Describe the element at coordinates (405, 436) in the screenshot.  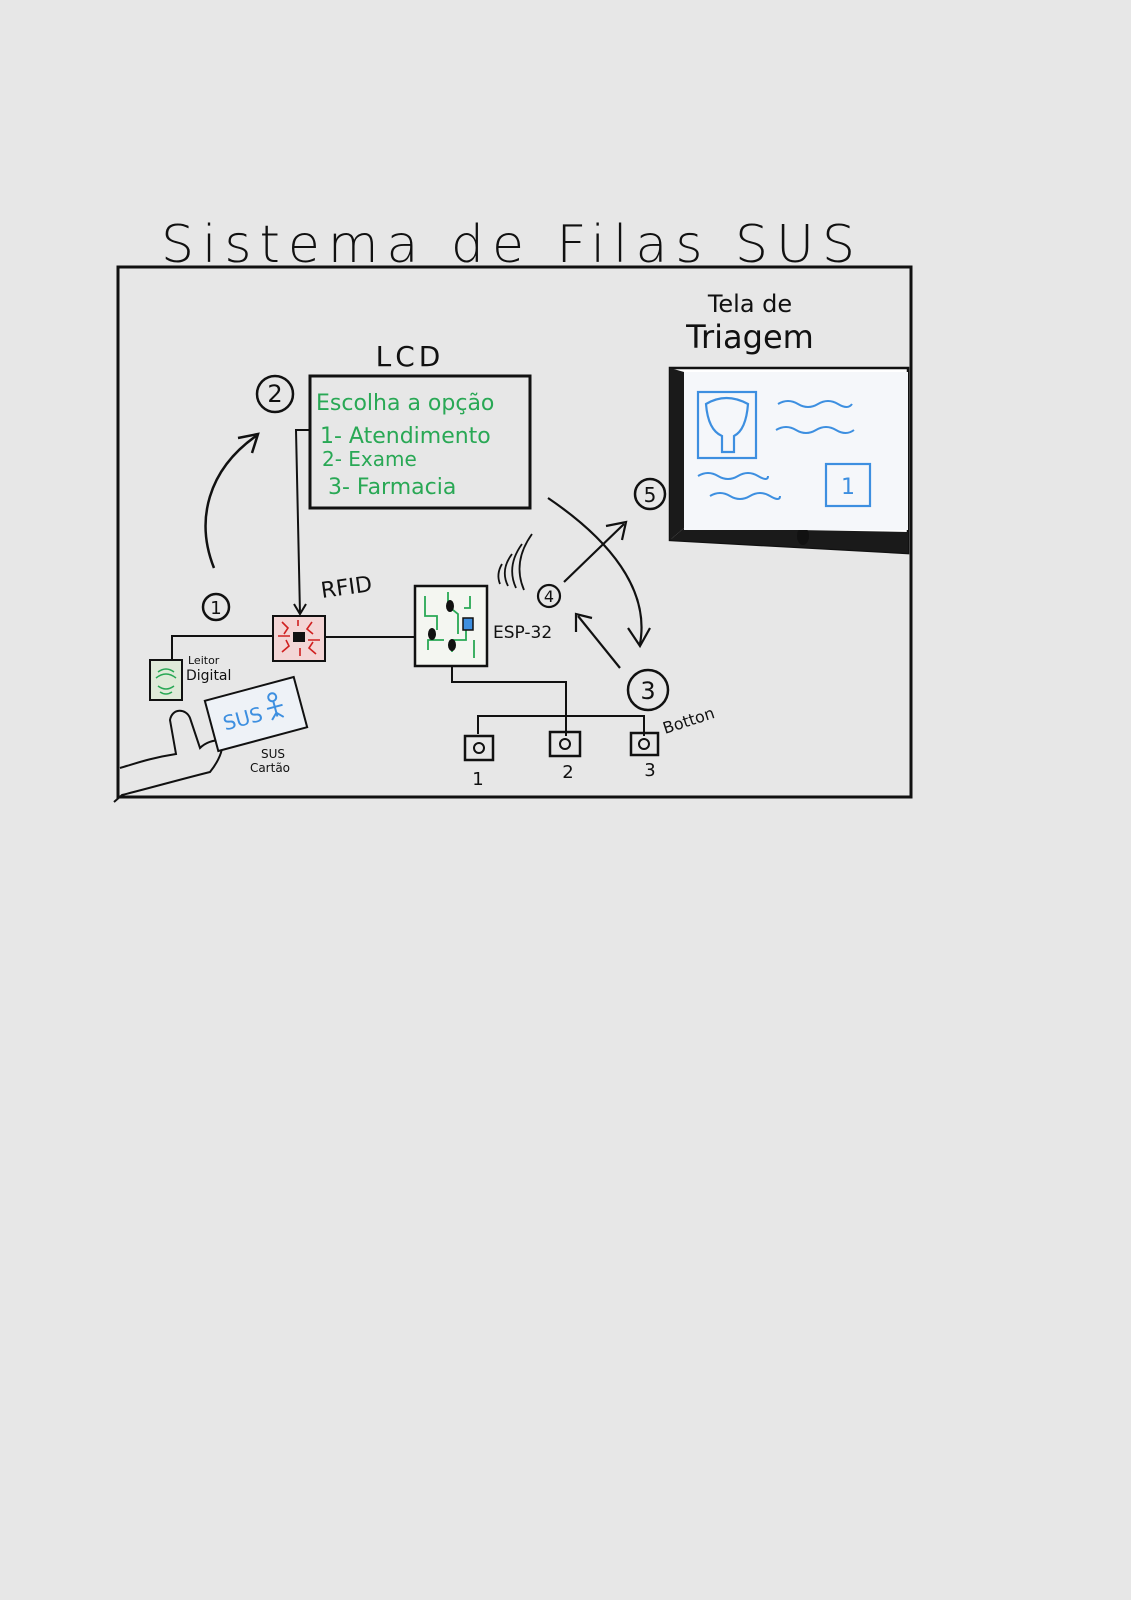
I see `lcd-line-option-1: 1- Atendimento` at that location.